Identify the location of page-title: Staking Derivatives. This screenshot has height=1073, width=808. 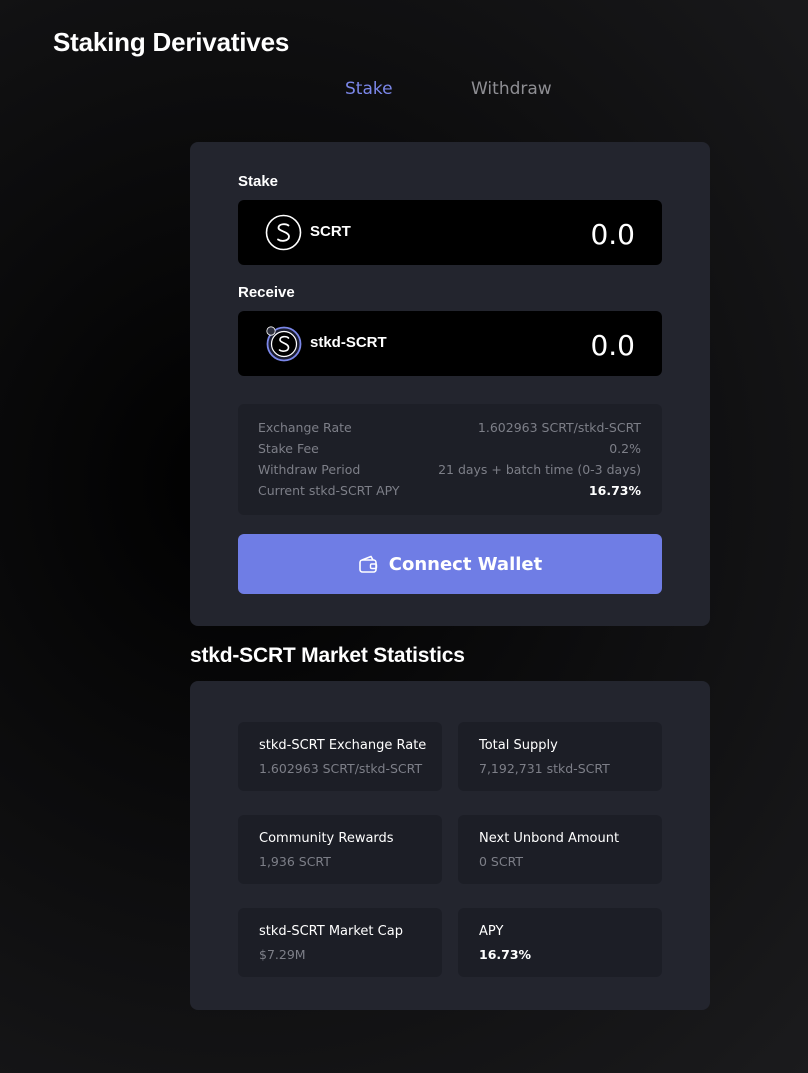
(171, 42).